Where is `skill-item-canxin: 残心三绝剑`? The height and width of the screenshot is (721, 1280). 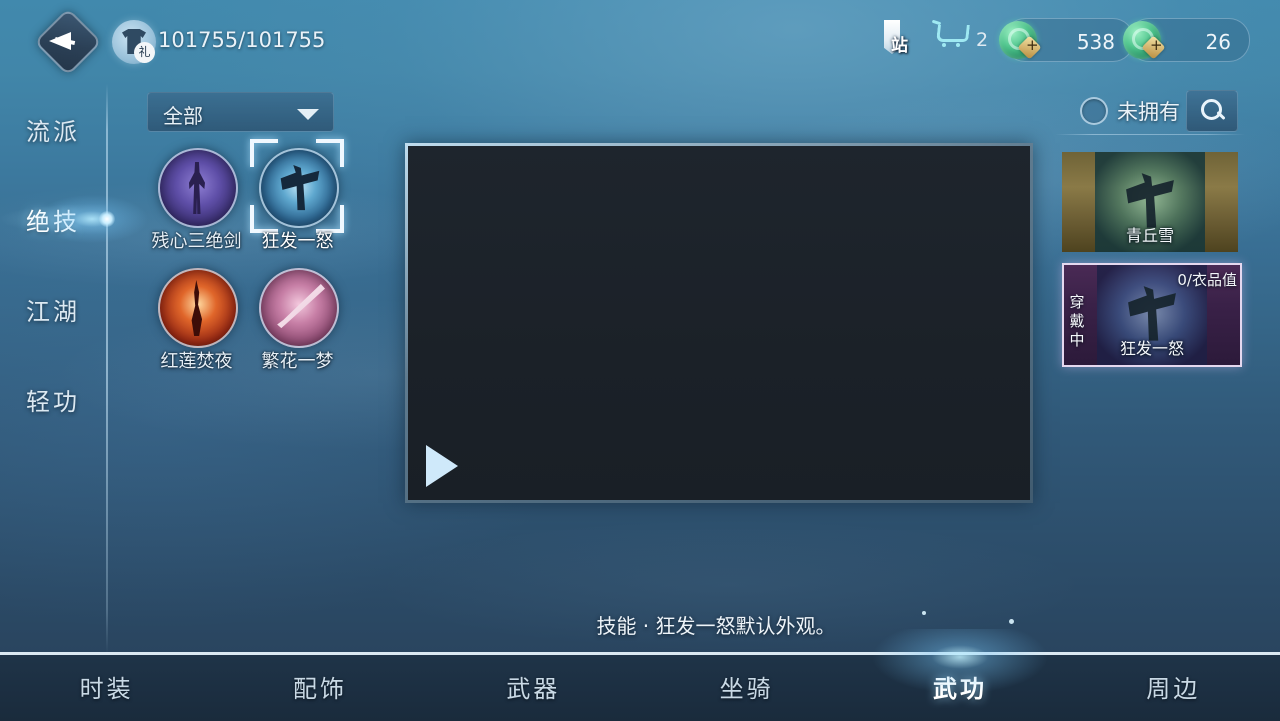
skill-item-canxin: 残心三绝剑 is located at coordinates (196, 208).